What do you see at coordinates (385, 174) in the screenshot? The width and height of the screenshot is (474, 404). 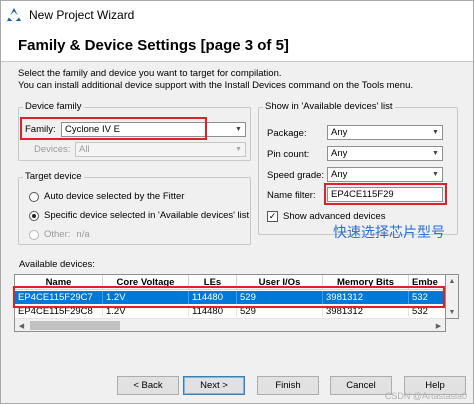 I see `speed-grade-select: Any ▼` at bounding box center [385, 174].